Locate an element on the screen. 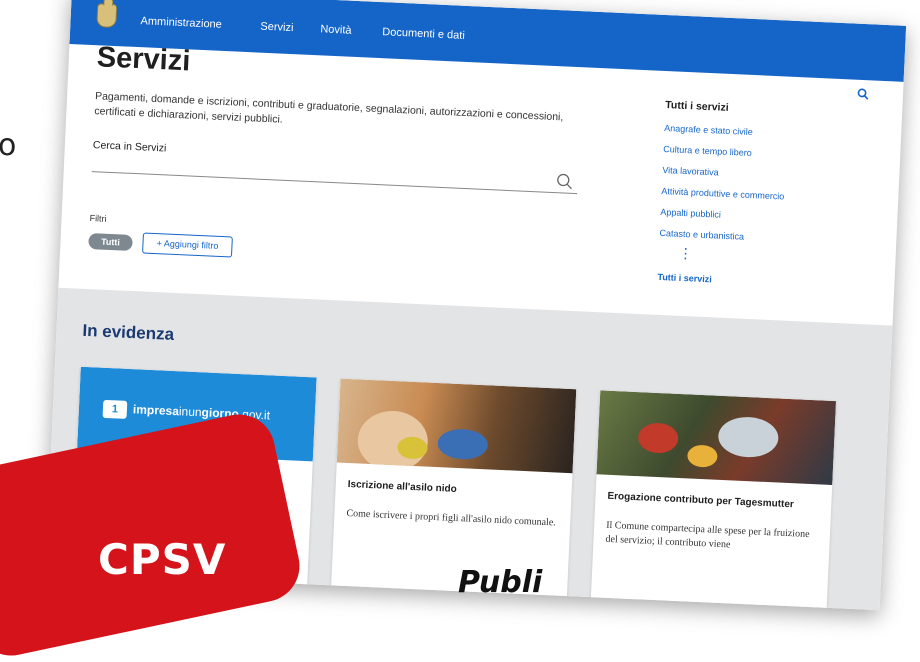  card-title: Iscrizione all'asilo nido is located at coordinates (454, 489).